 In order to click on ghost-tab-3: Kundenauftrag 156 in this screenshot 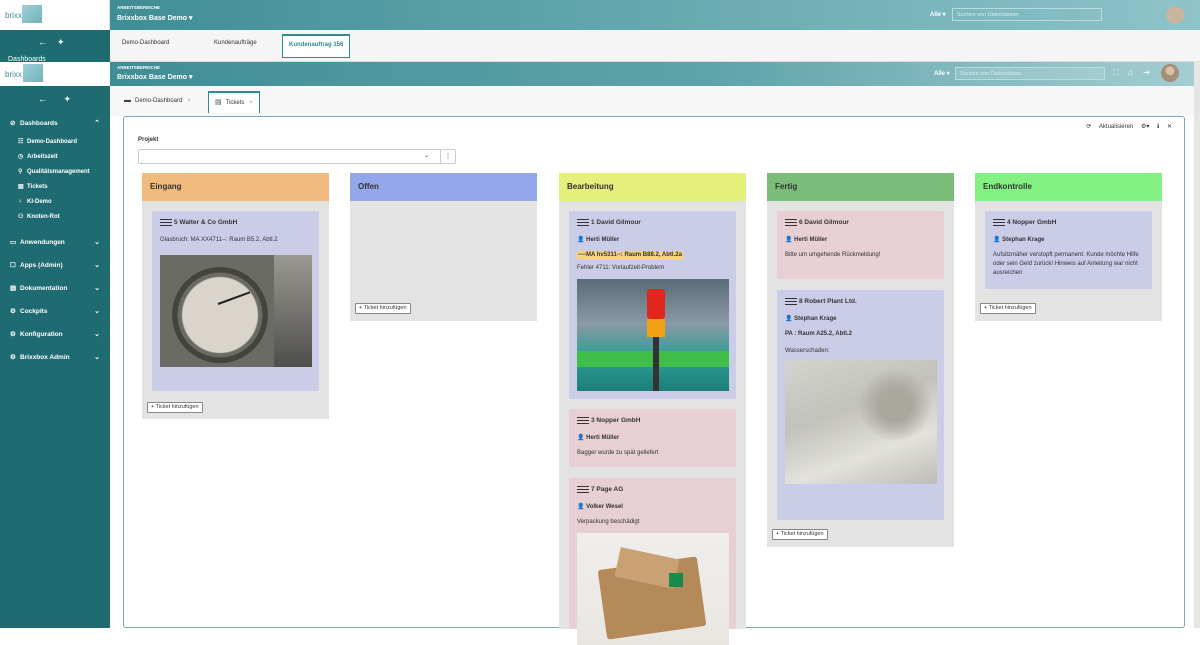, I will do `click(316, 46)`.